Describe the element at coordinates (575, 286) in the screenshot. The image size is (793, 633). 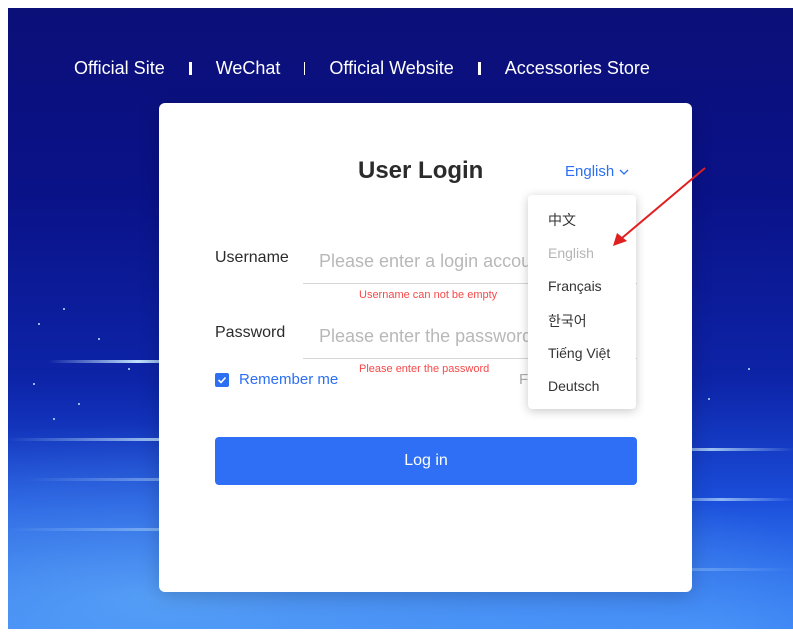
I see `language-option-french: Français` at that location.